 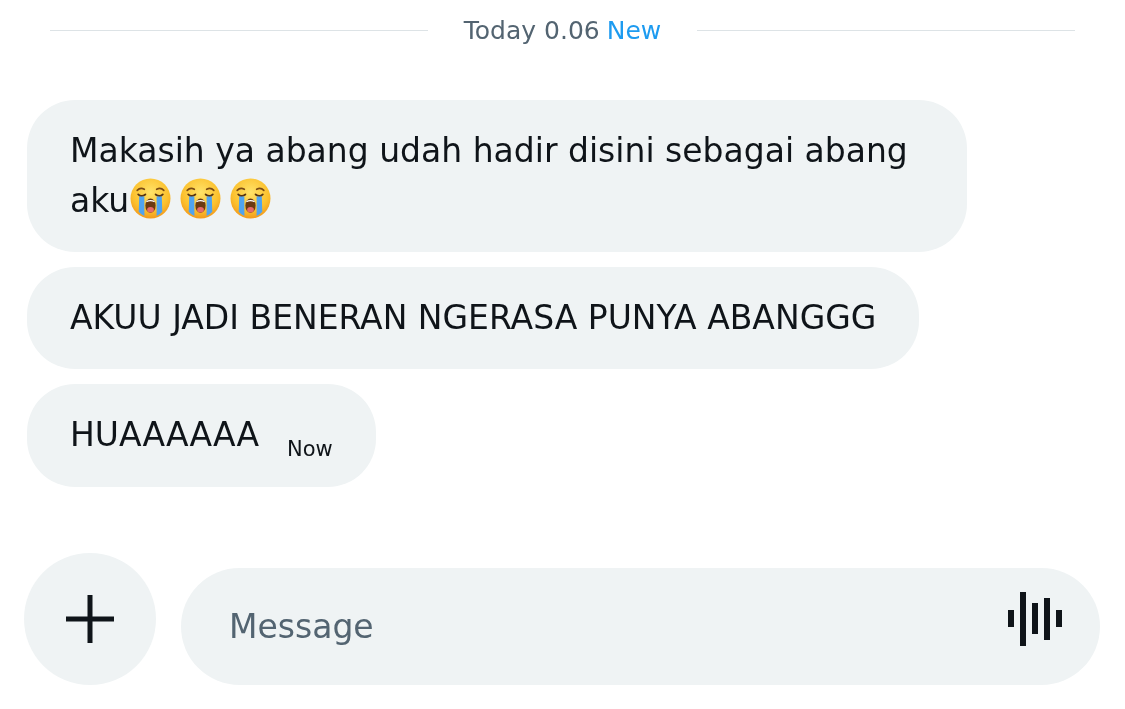 I want to click on new-label: New, so click(x=634, y=30).